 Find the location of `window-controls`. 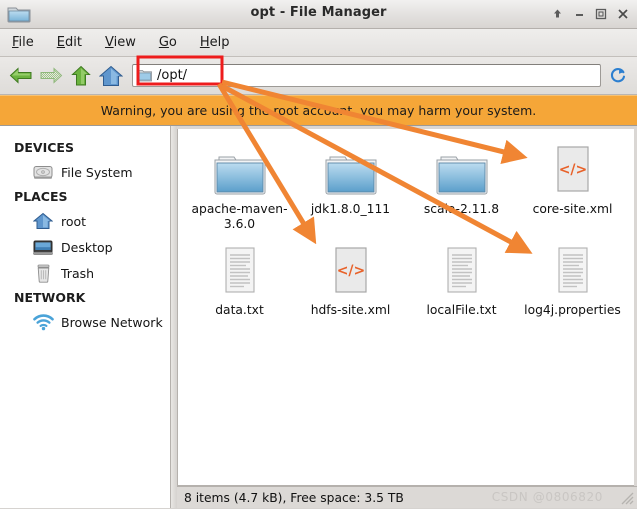

window-controls is located at coordinates (590, 13).